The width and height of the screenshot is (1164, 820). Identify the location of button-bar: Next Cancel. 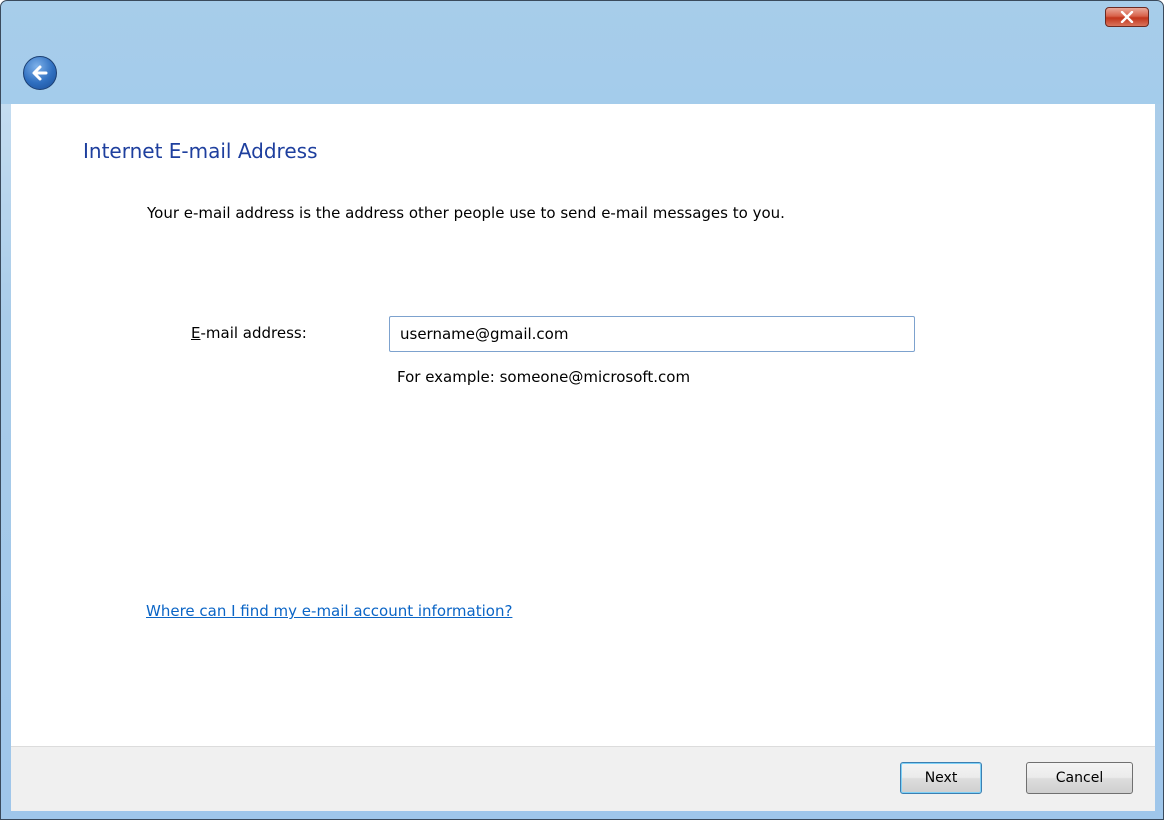
(583, 778).